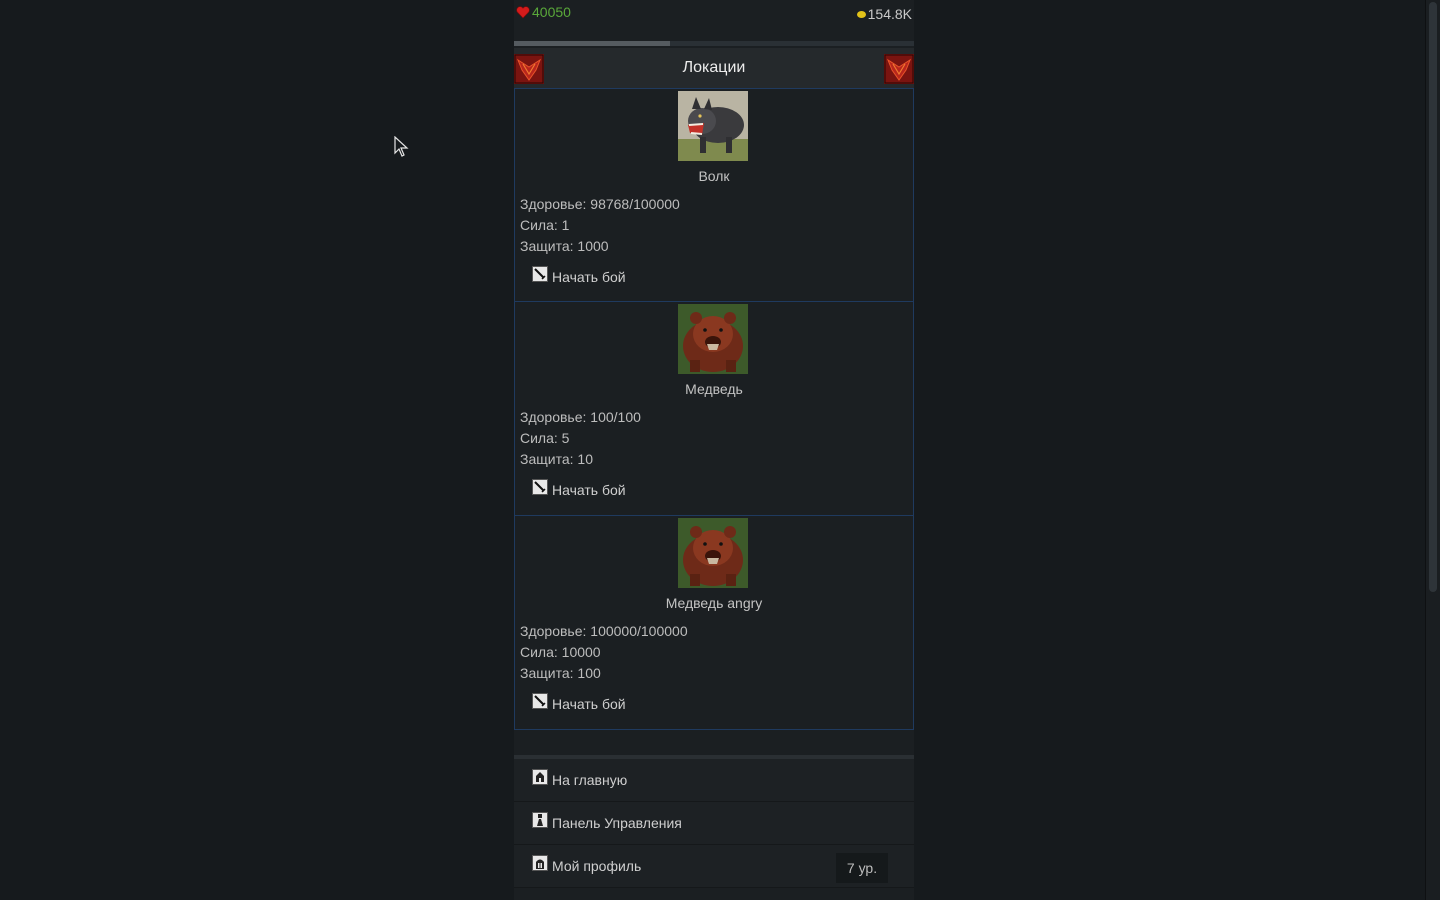 This screenshot has height=900, width=1440. I want to click on menu-item-label: Панель Управления, so click(617, 823).